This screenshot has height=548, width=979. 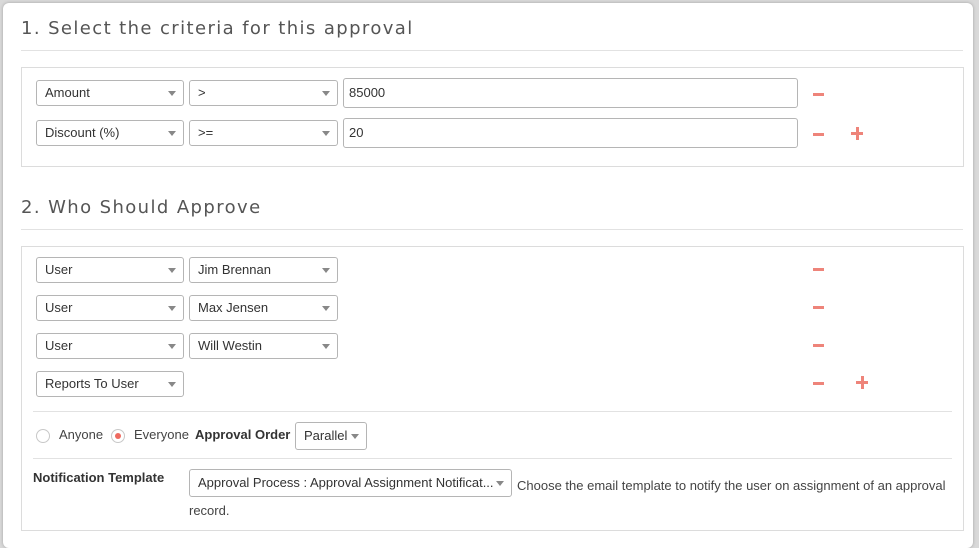 I want to click on approver-type-select-4: Reports To User, so click(x=110, y=384).